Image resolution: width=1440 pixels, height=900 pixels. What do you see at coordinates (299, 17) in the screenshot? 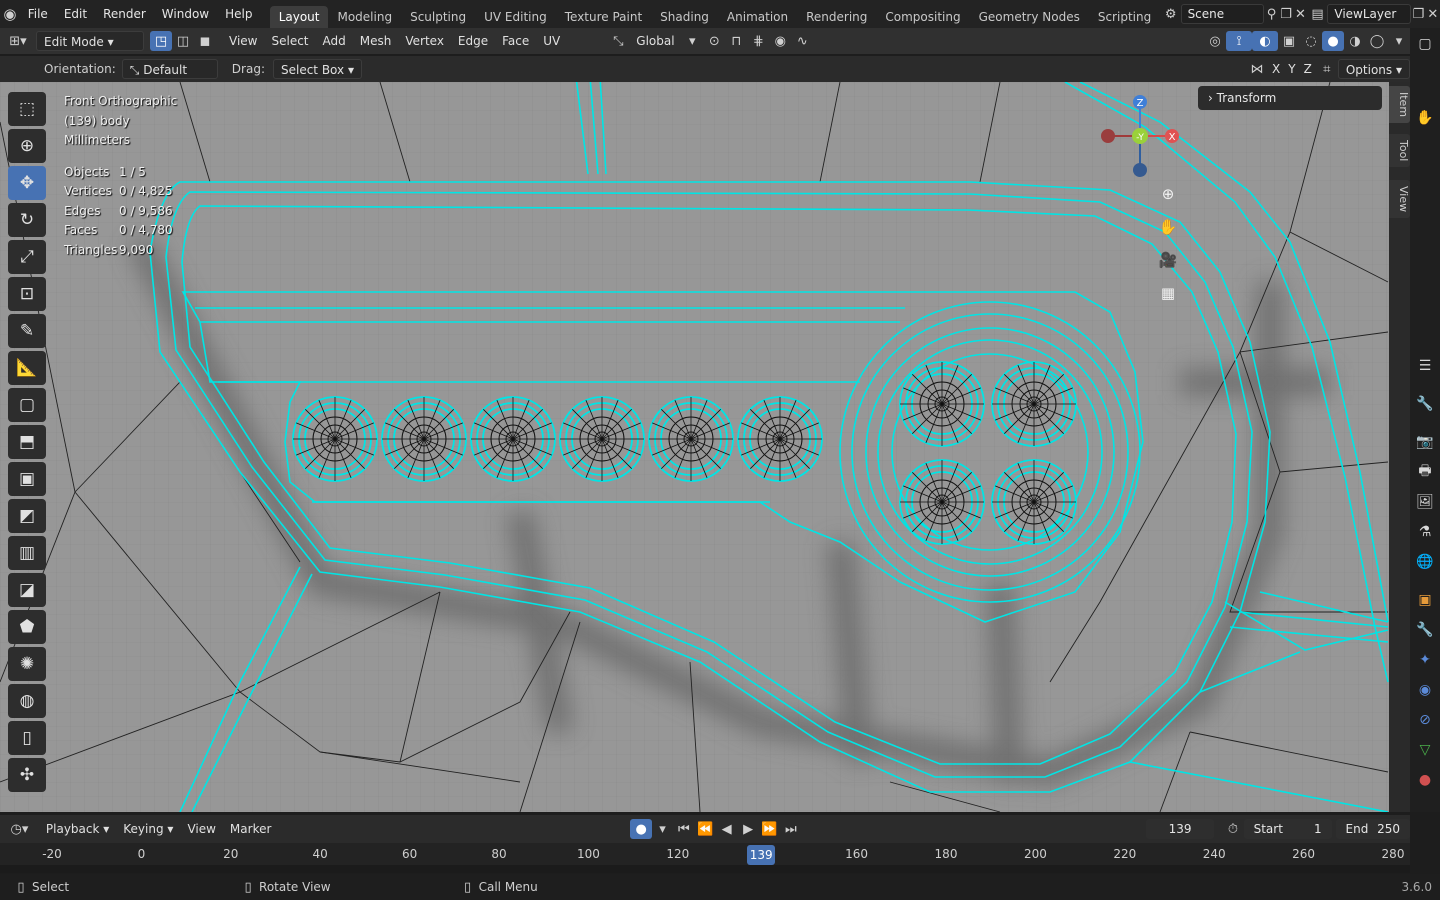
I see `tab-layout: Layout` at bounding box center [299, 17].